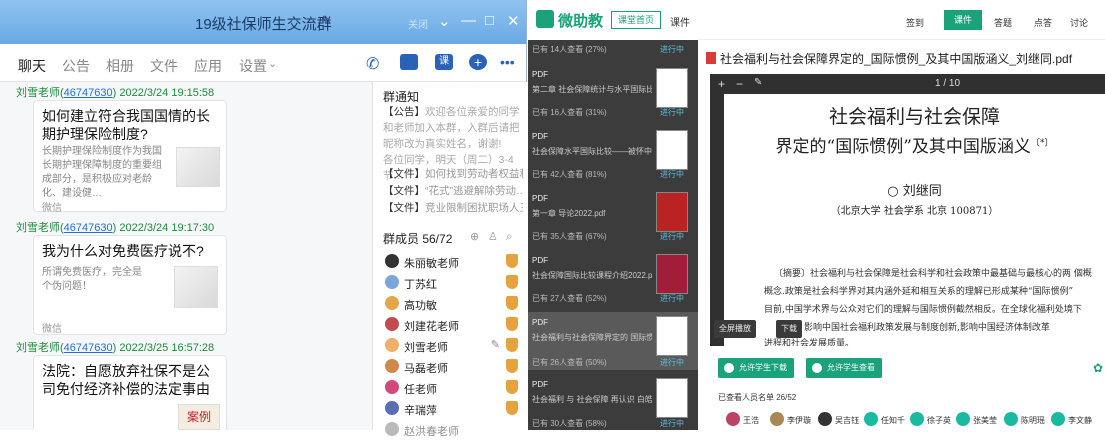  Describe the element at coordinates (711, 58) in the screenshot. I see `pdf-icon` at that location.